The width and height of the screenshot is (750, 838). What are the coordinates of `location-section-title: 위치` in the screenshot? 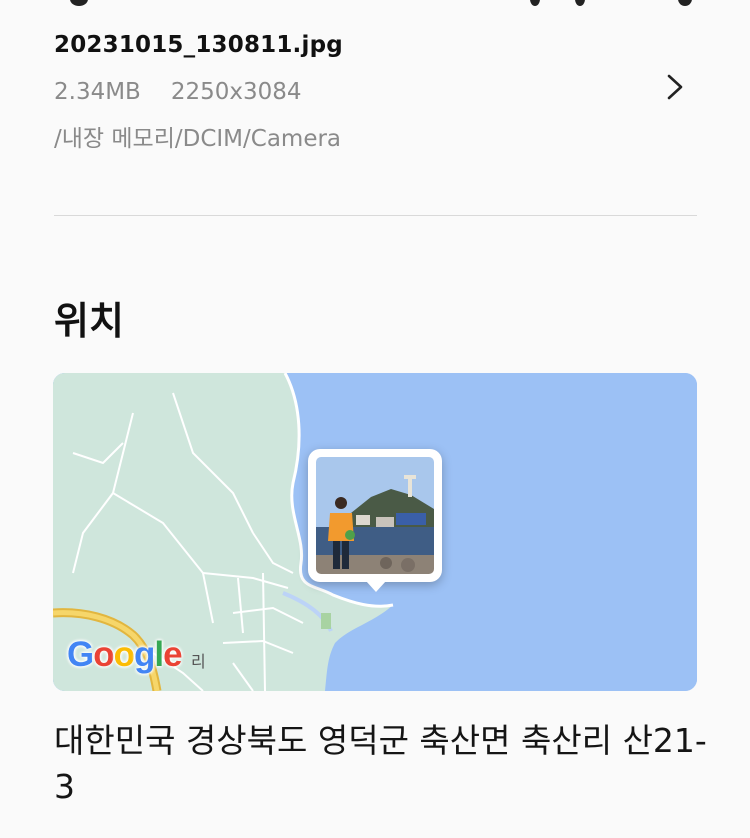 It's located at (89, 321).